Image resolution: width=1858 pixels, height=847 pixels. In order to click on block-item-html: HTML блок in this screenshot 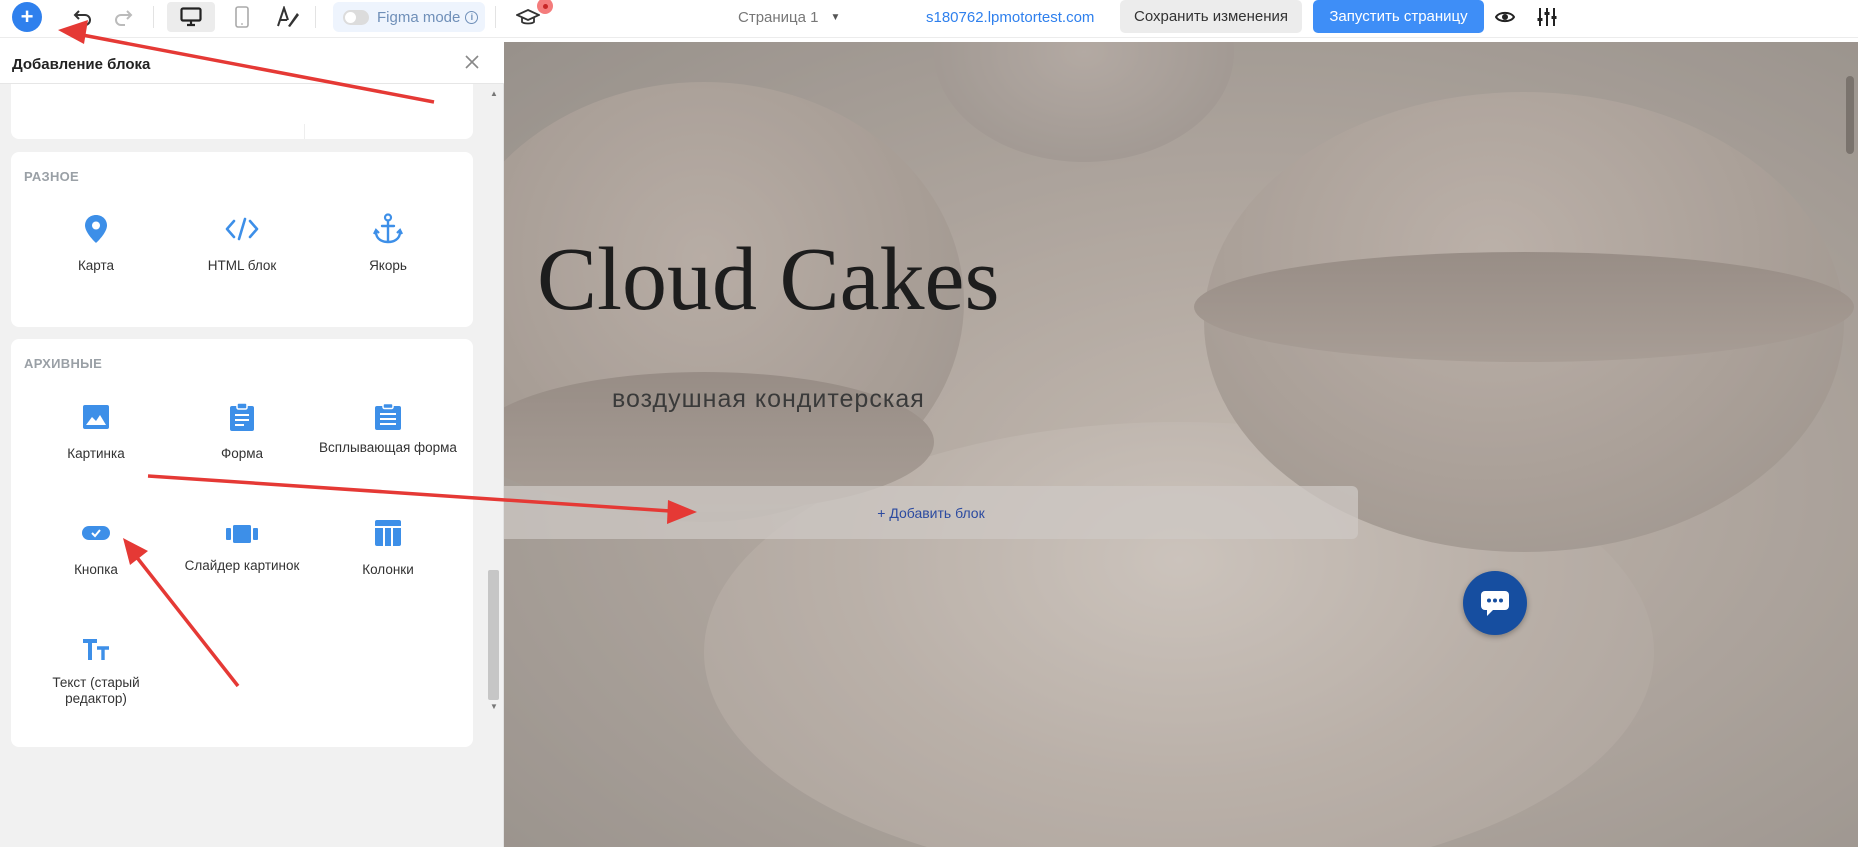, I will do `click(242, 243)`.